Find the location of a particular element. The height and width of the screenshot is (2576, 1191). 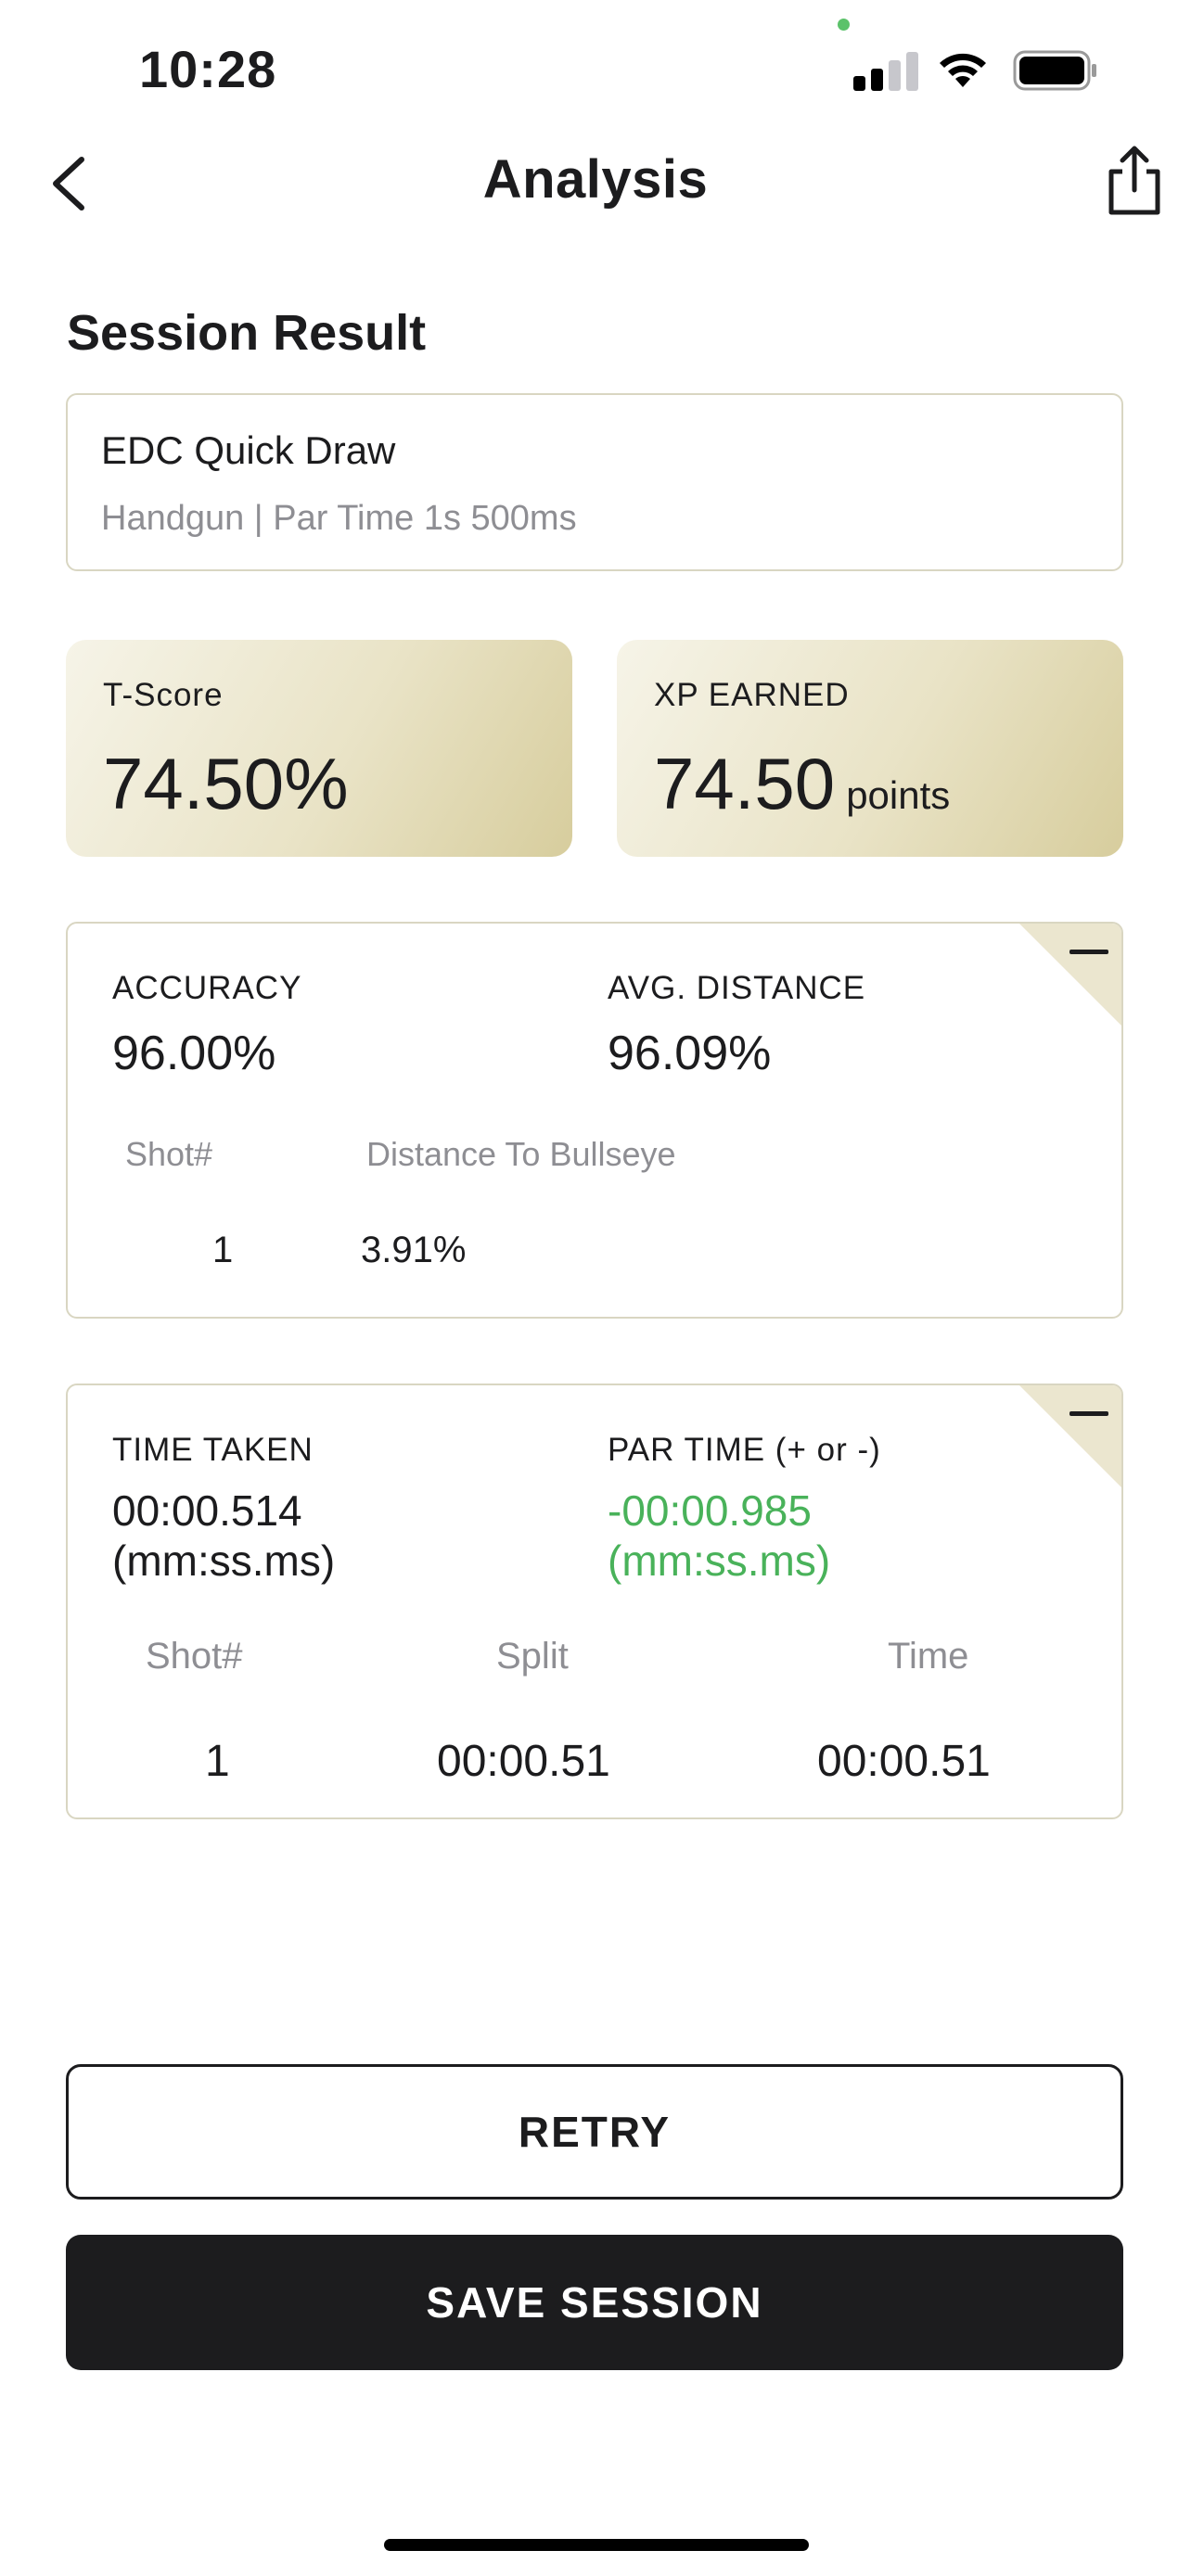

time-taken-value: 00:00.514 (mm:ss.ms) is located at coordinates (223, 1536).